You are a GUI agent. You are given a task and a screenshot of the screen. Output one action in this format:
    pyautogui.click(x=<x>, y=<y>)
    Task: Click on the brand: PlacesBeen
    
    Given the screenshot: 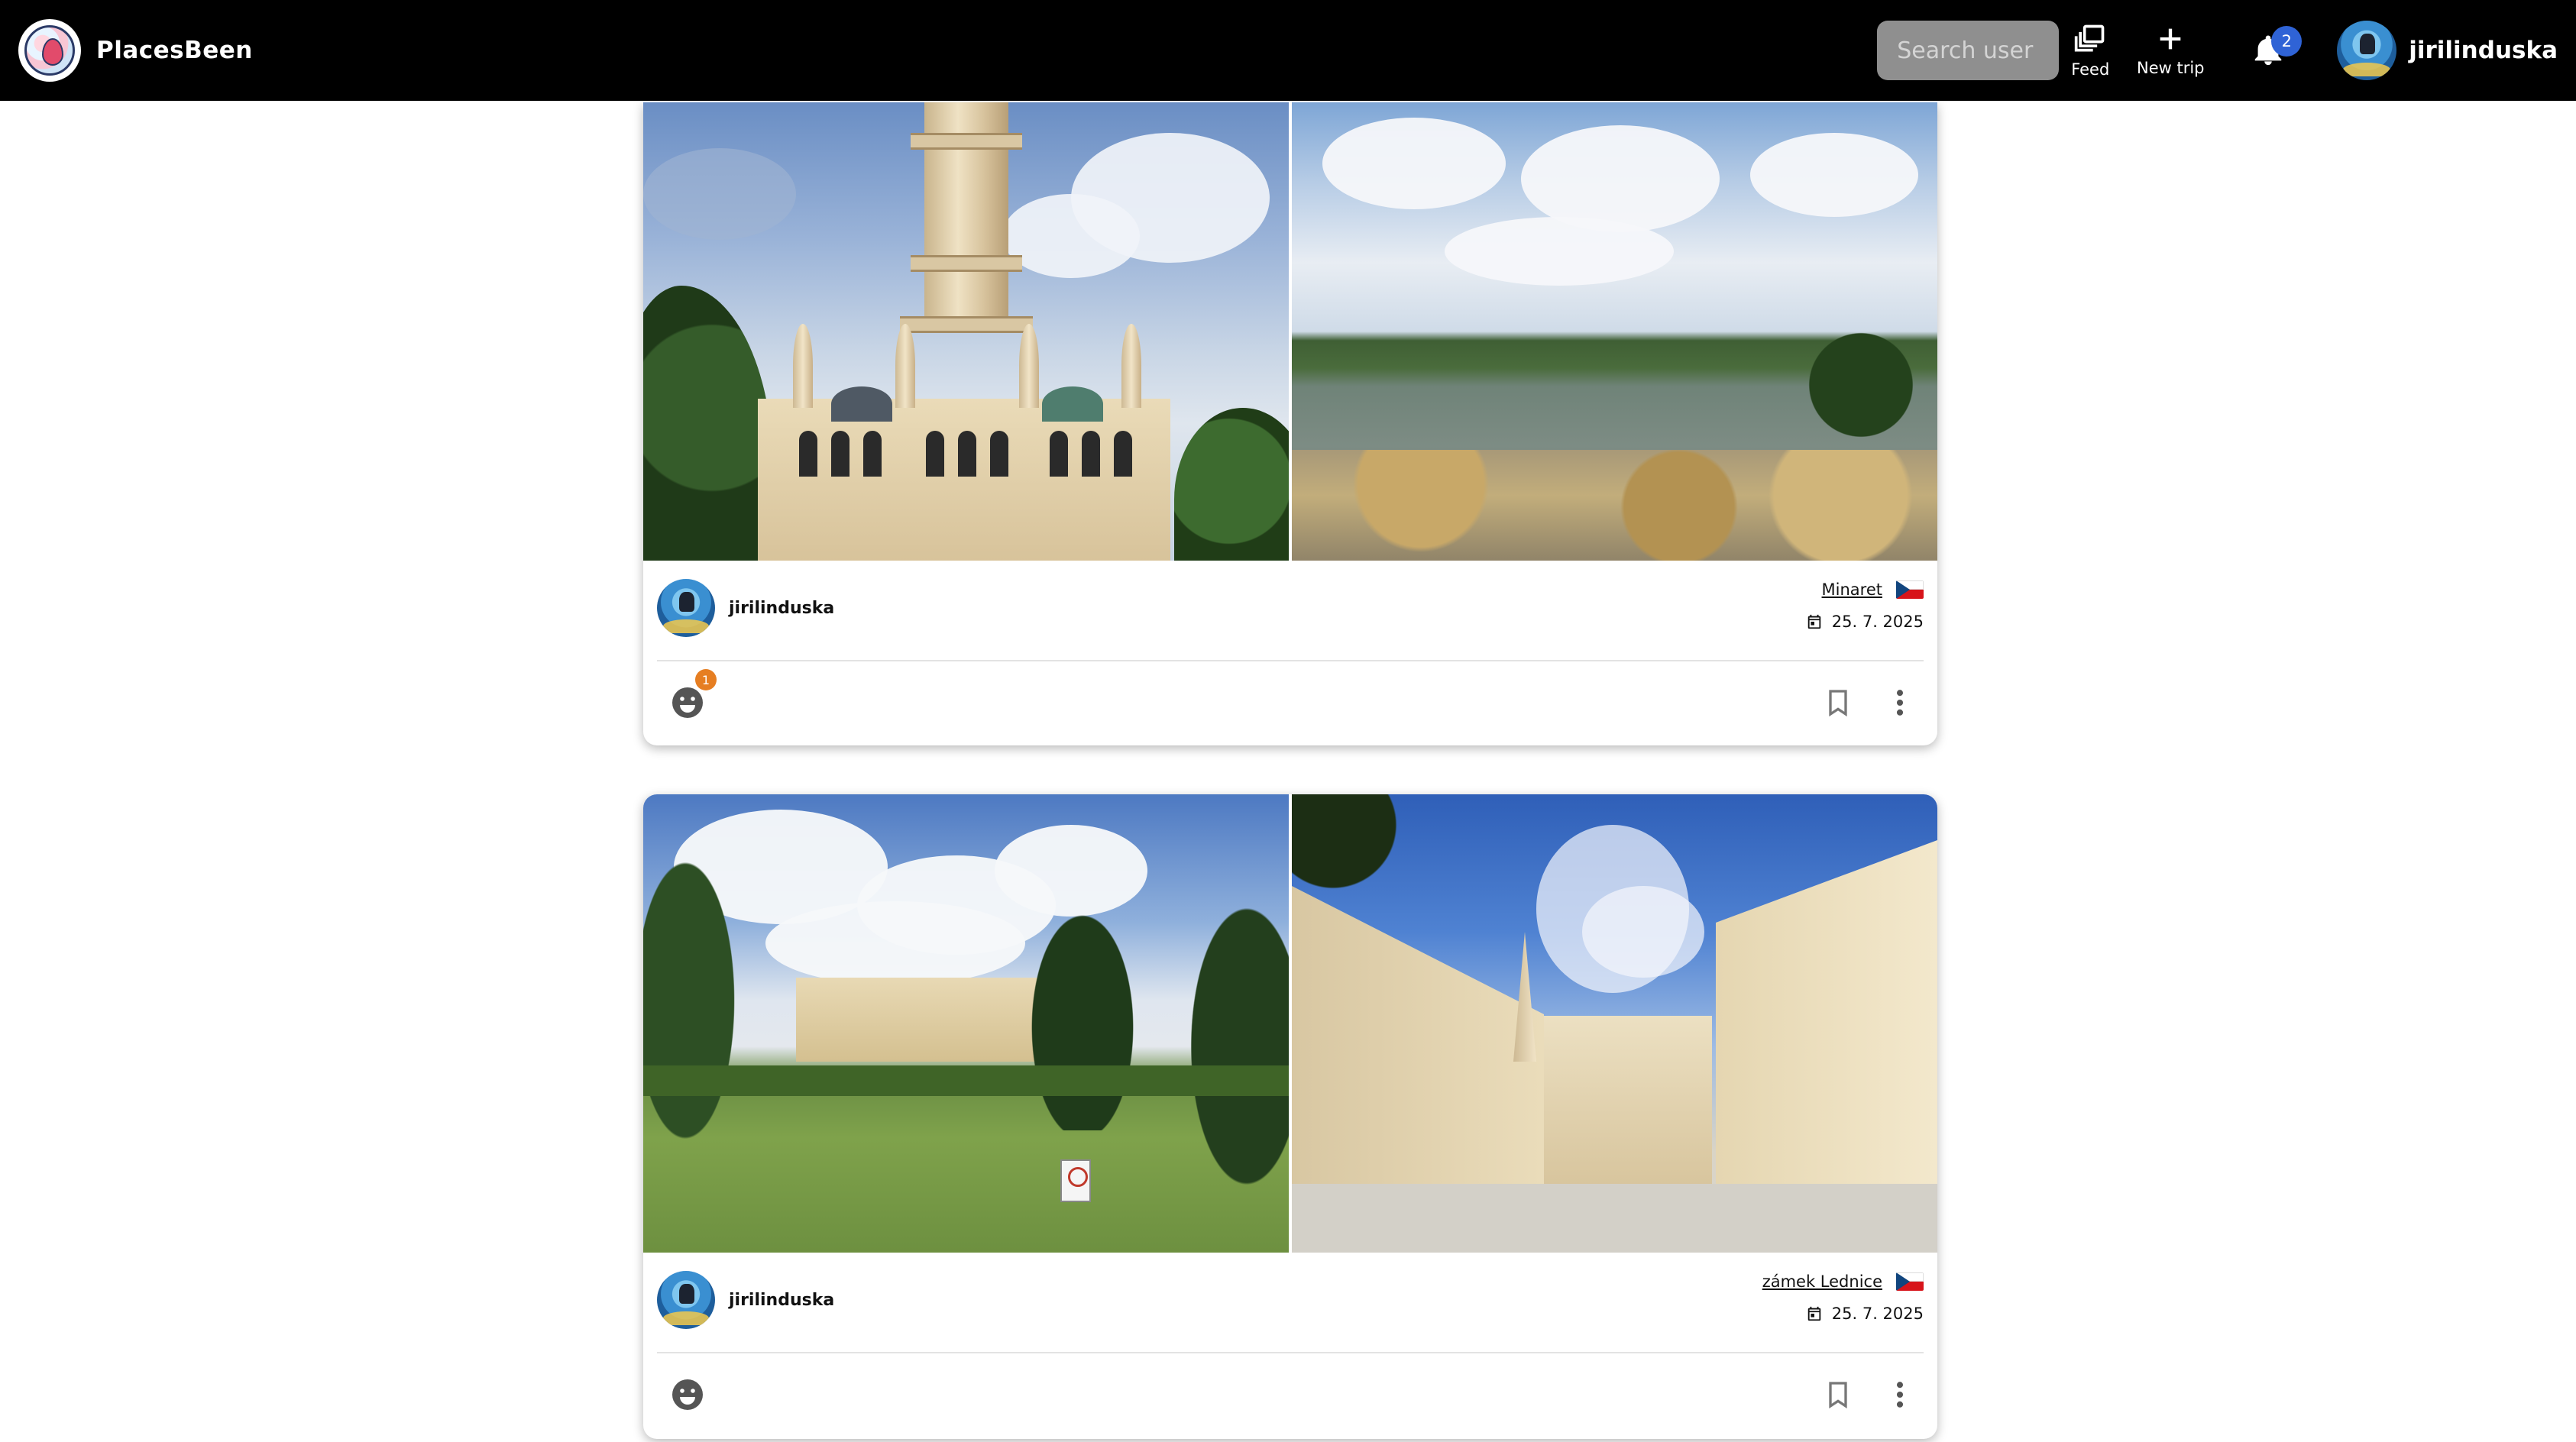 What is the action you would take?
    pyautogui.click(x=135, y=51)
    